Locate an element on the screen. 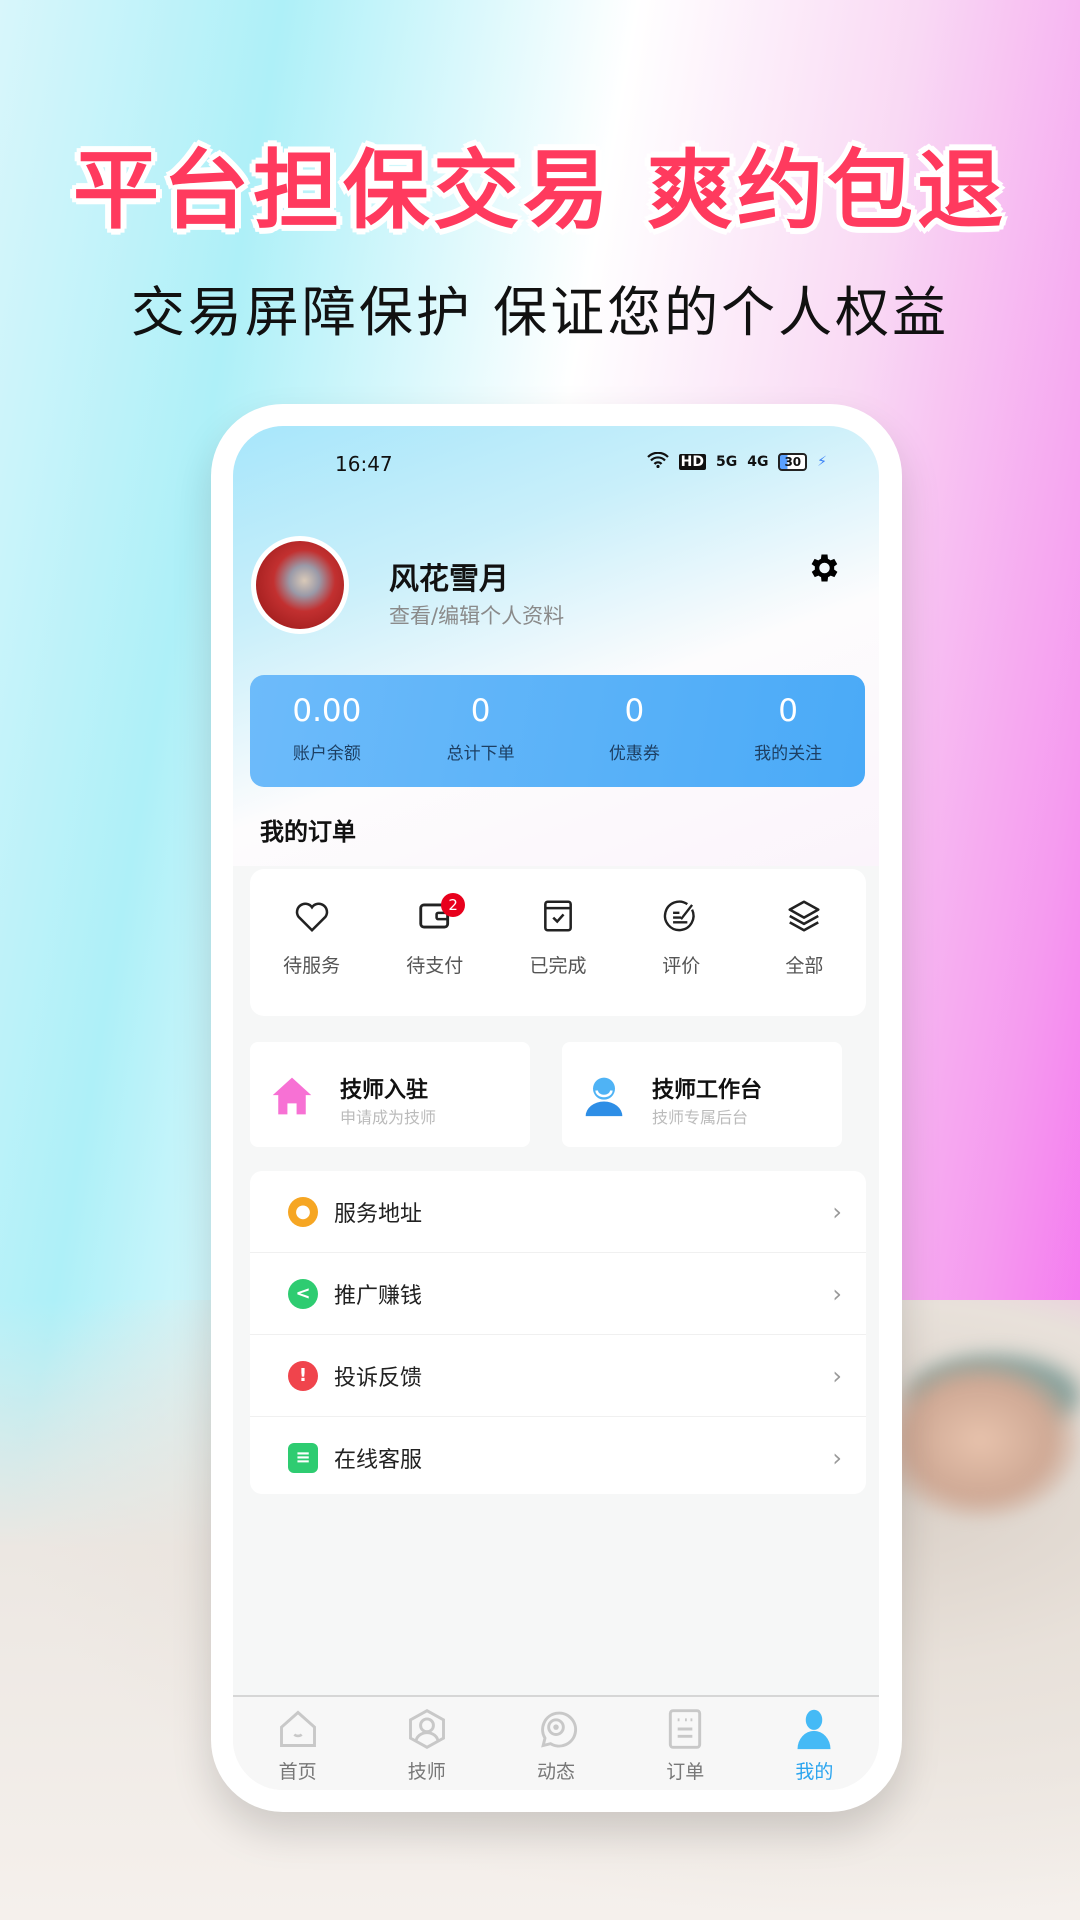 This screenshot has height=1920, width=1080. status-icons: HD 5G 4G 30 ⚡ is located at coordinates (736, 461).